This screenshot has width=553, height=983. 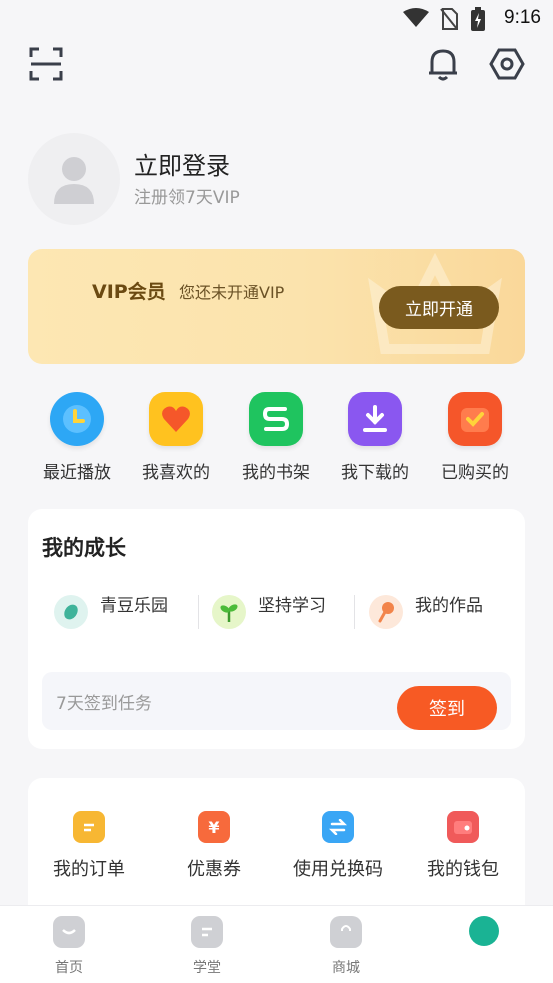 I want to click on home-icon, so click(x=69, y=932).